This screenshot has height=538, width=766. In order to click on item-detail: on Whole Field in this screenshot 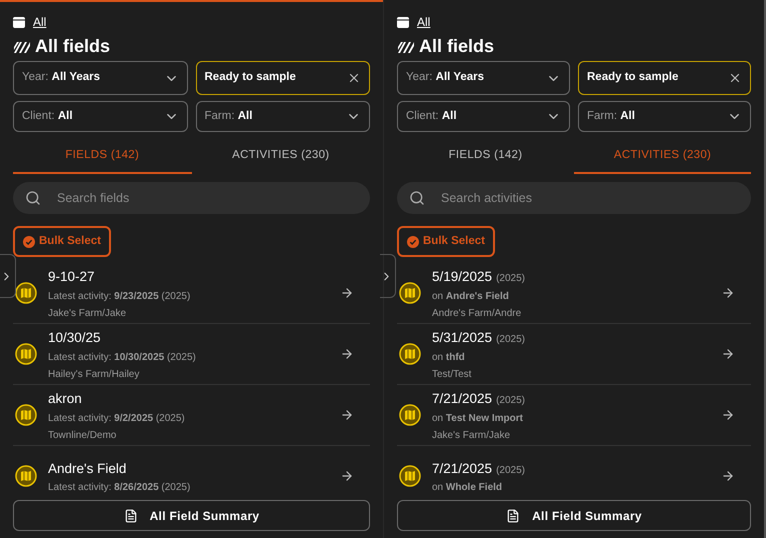, I will do `click(468, 488)`.